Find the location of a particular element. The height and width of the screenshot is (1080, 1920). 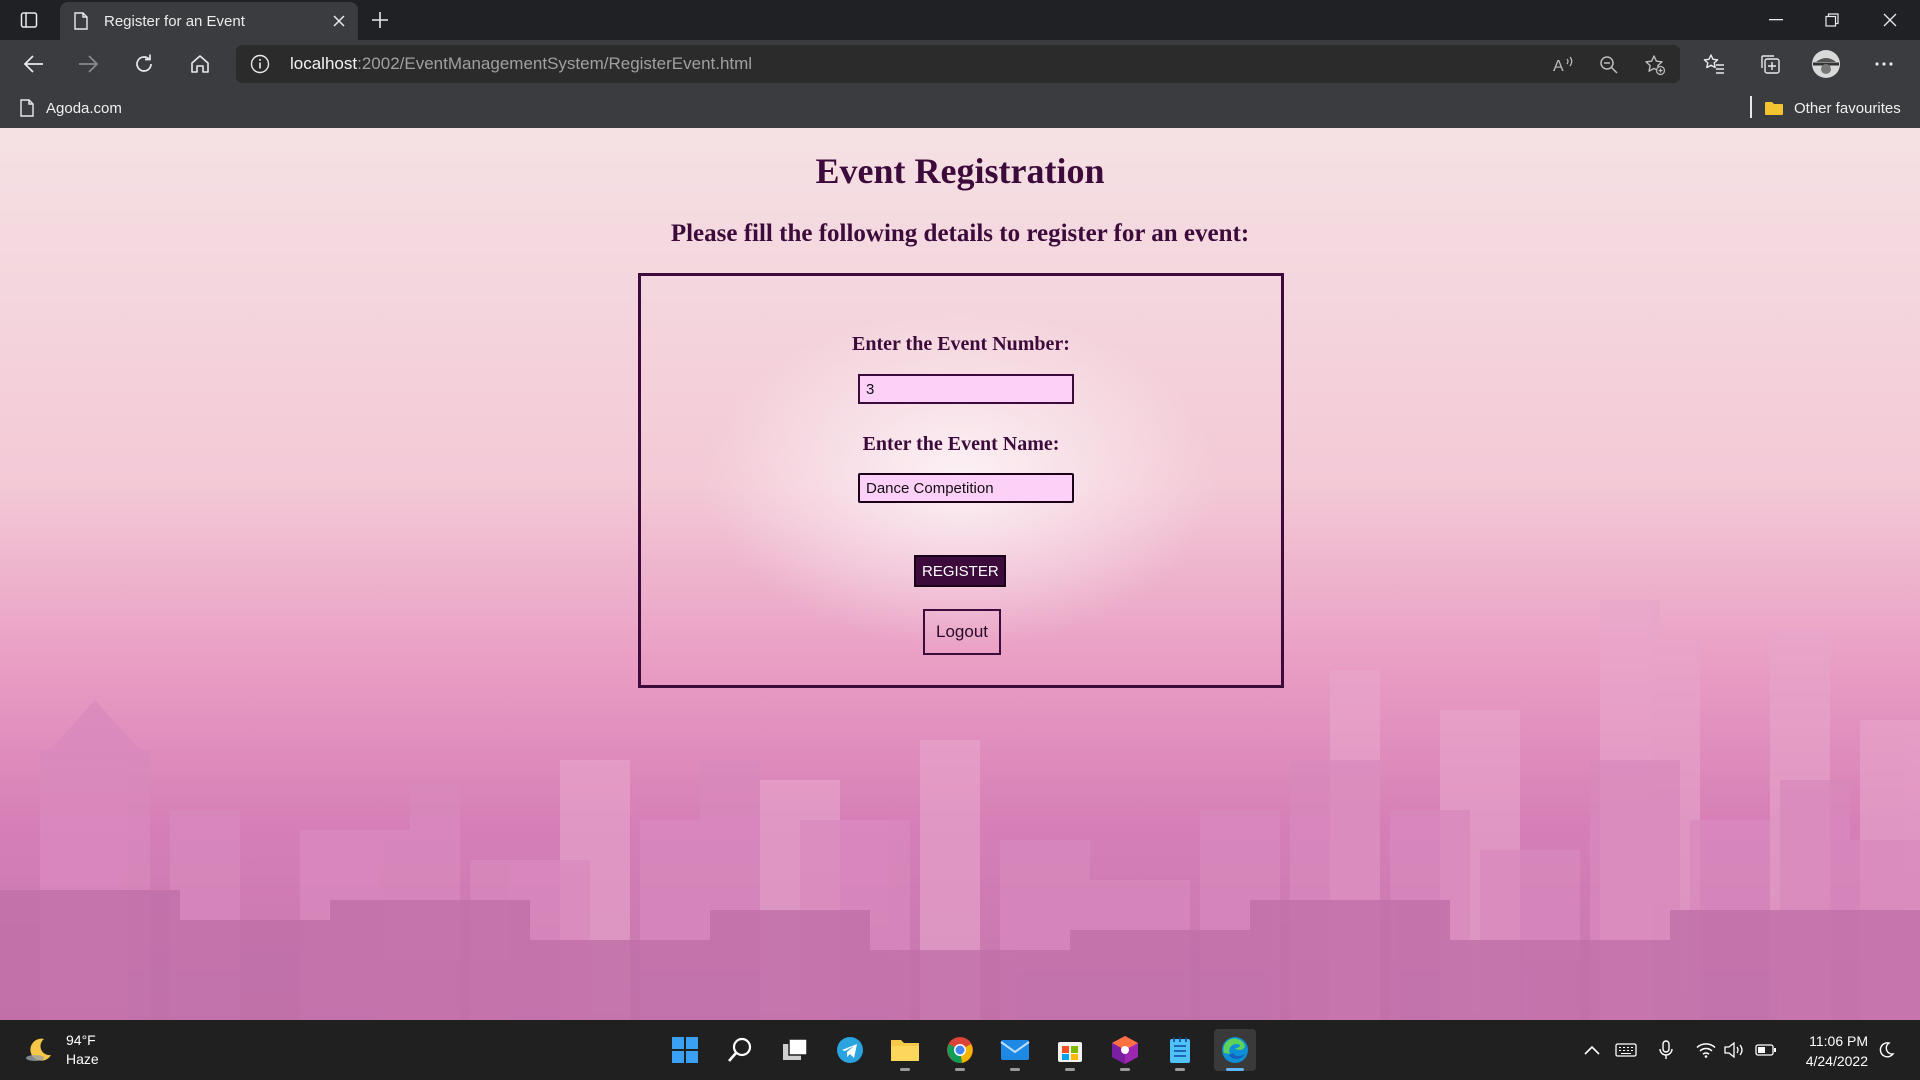

tab-title: Register for an Event is located at coordinates (174, 21).